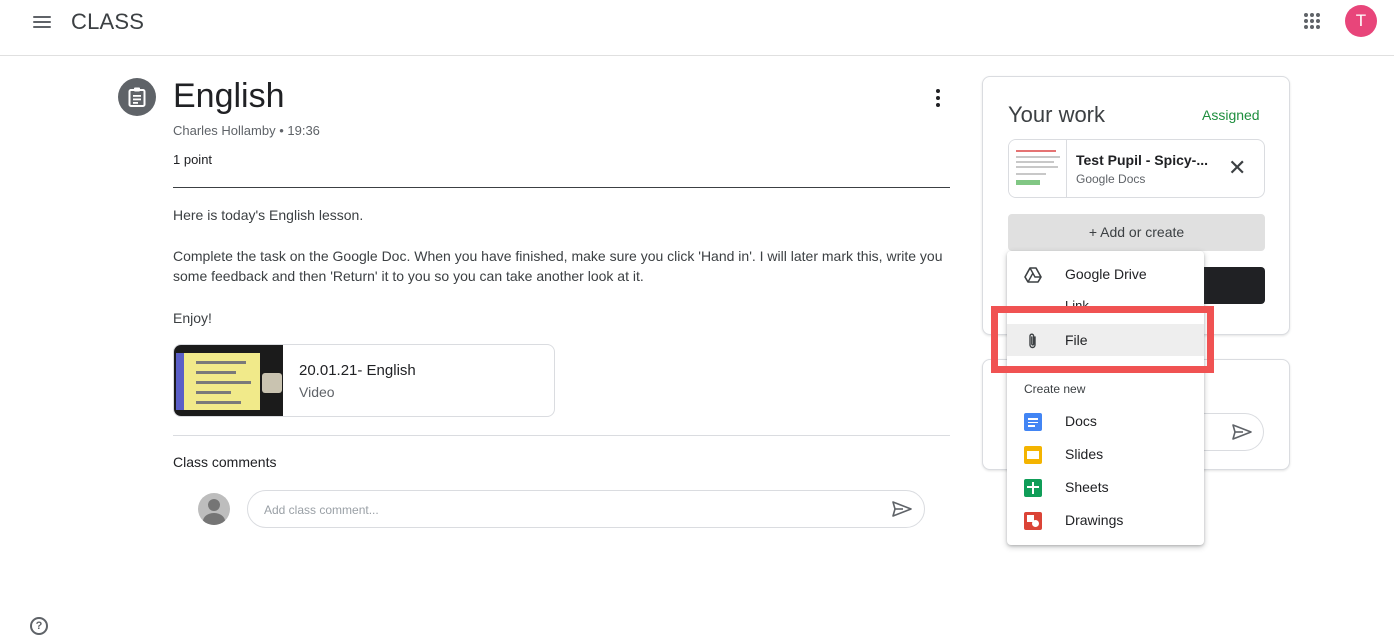 The width and height of the screenshot is (1394, 637). What do you see at coordinates (1081, 421) in the screenshot?
I see `menu-item-label: Docs` at bounding box center [1081, 421].